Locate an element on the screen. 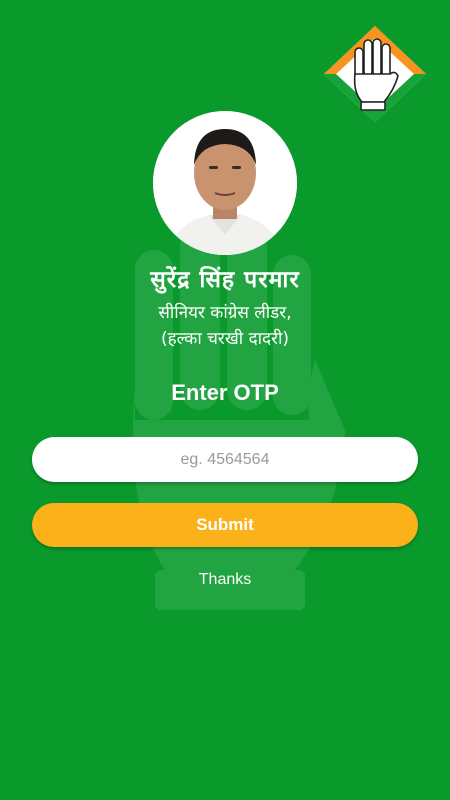  profile-photo is located at coordinates (225, 183).